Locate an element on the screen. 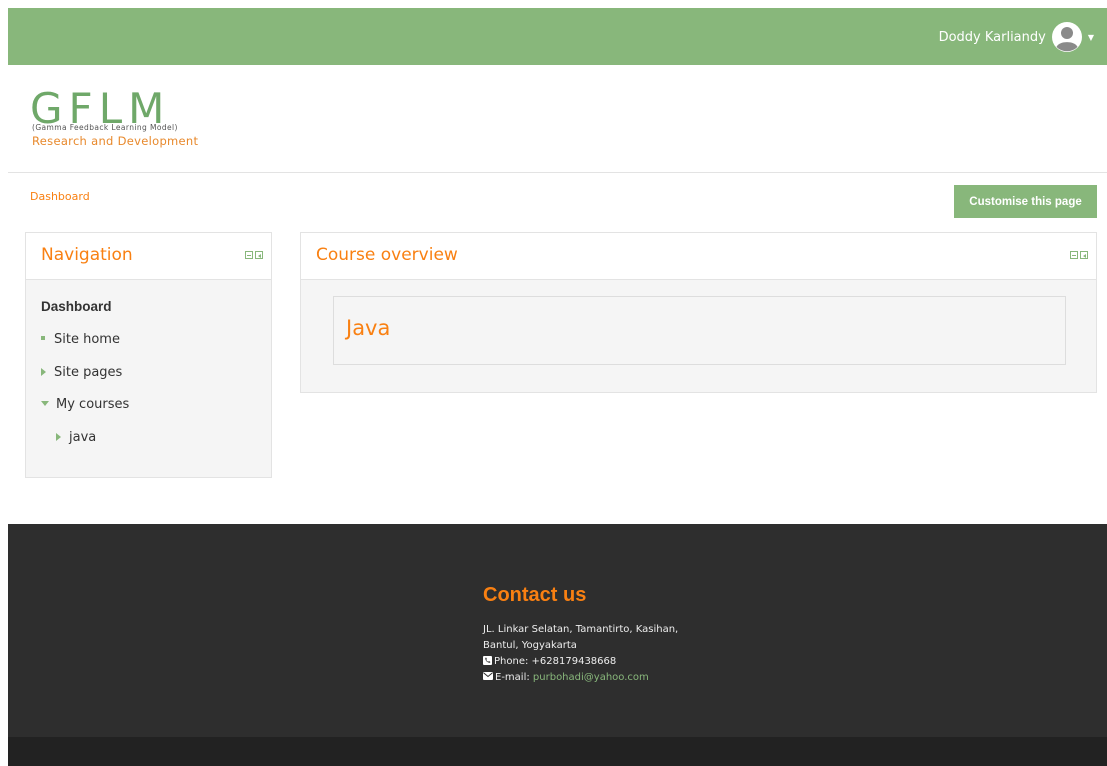  email-link: purbohadi@yahoo.com is located at coordinates (591, 677).